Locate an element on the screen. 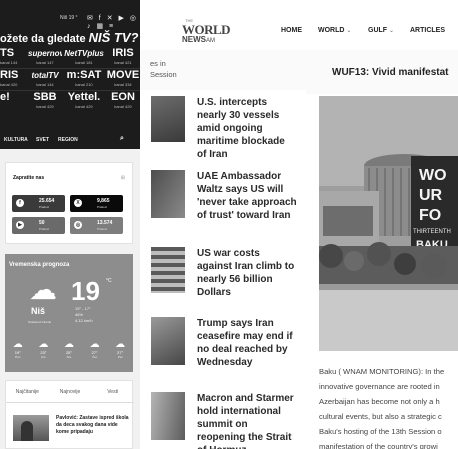  temperature-unit: °C is located at coordinates (109, 281).